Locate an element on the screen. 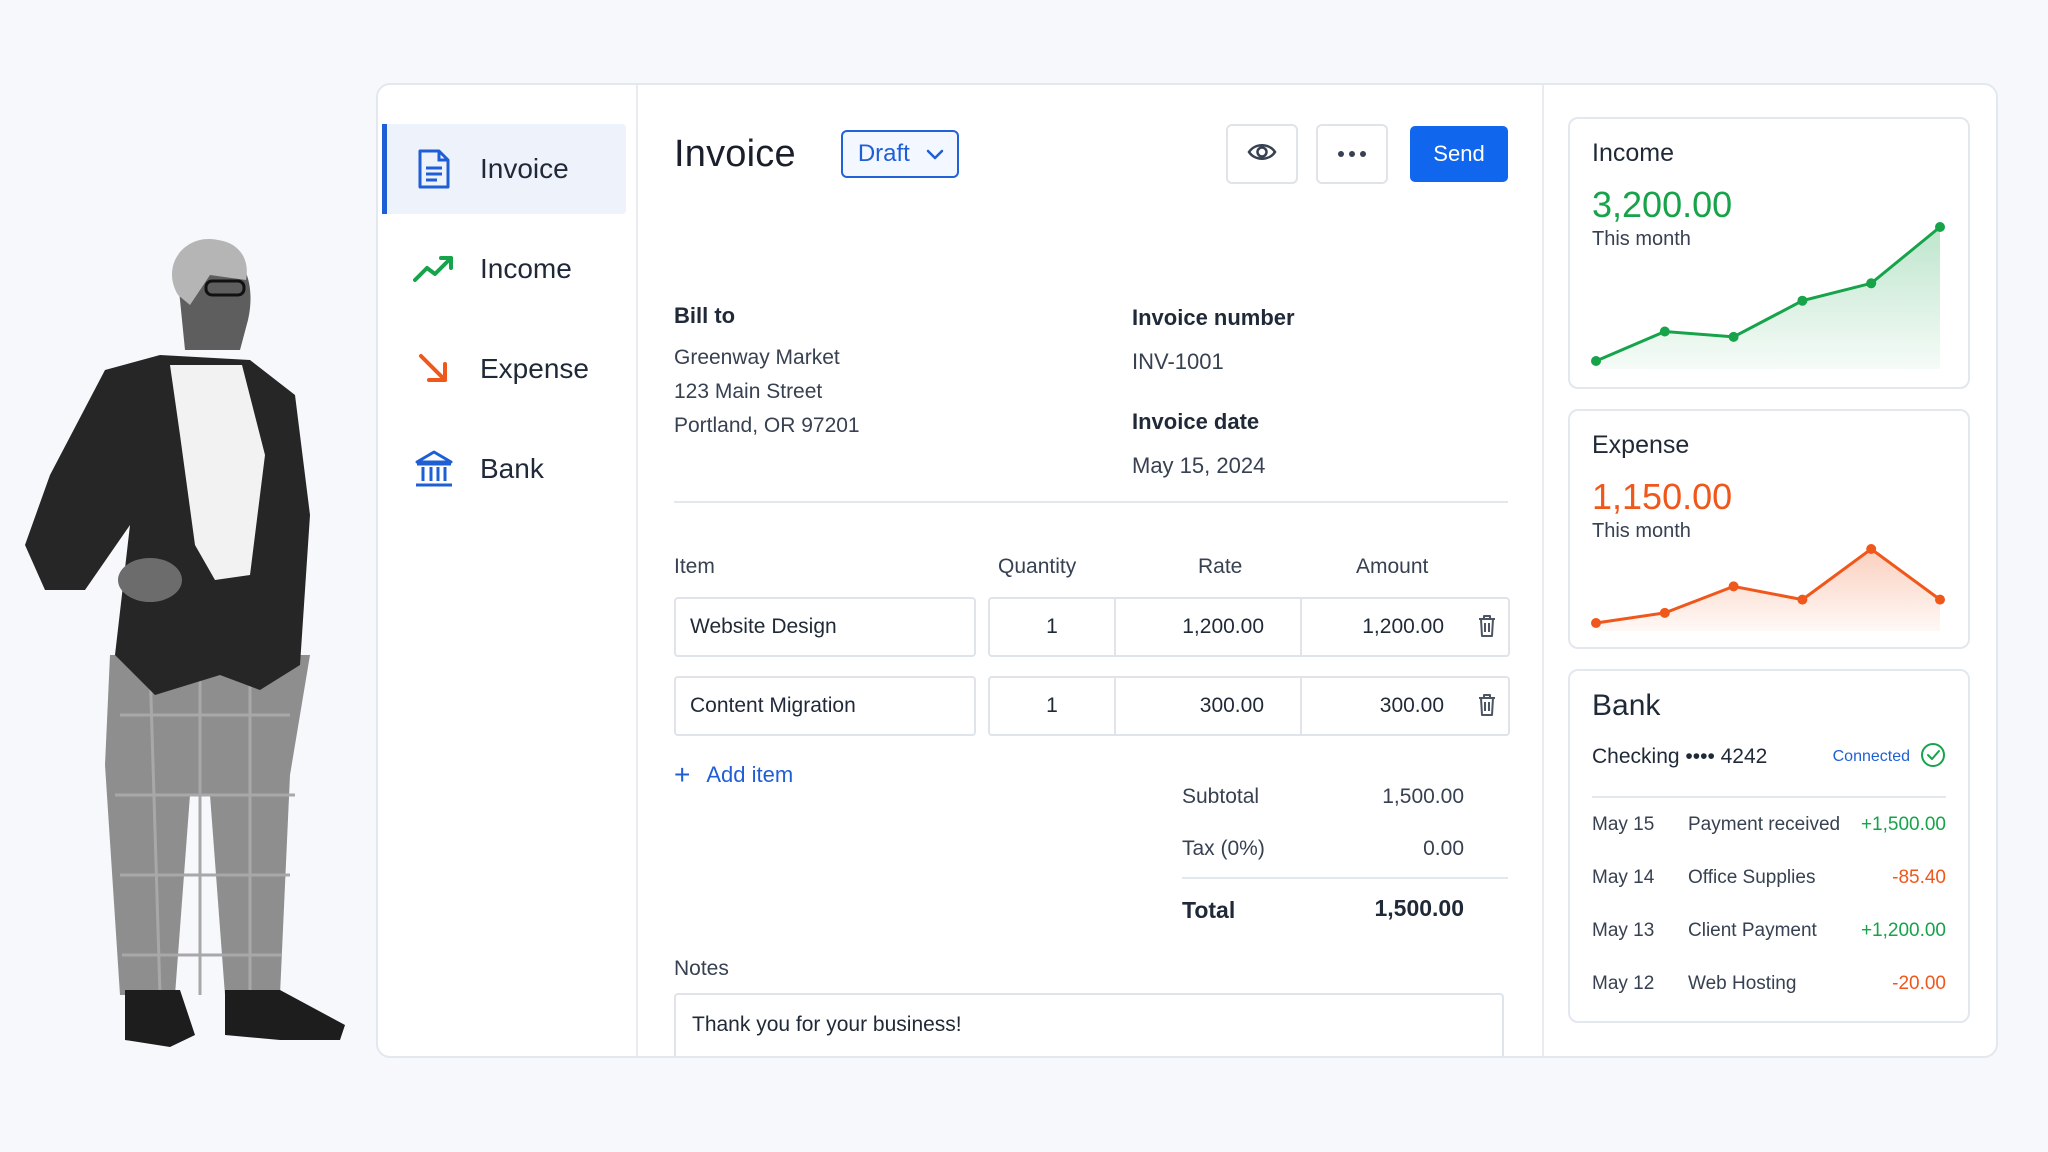  rate-input: 1,200.00 is located at coordinates (1208, 627).